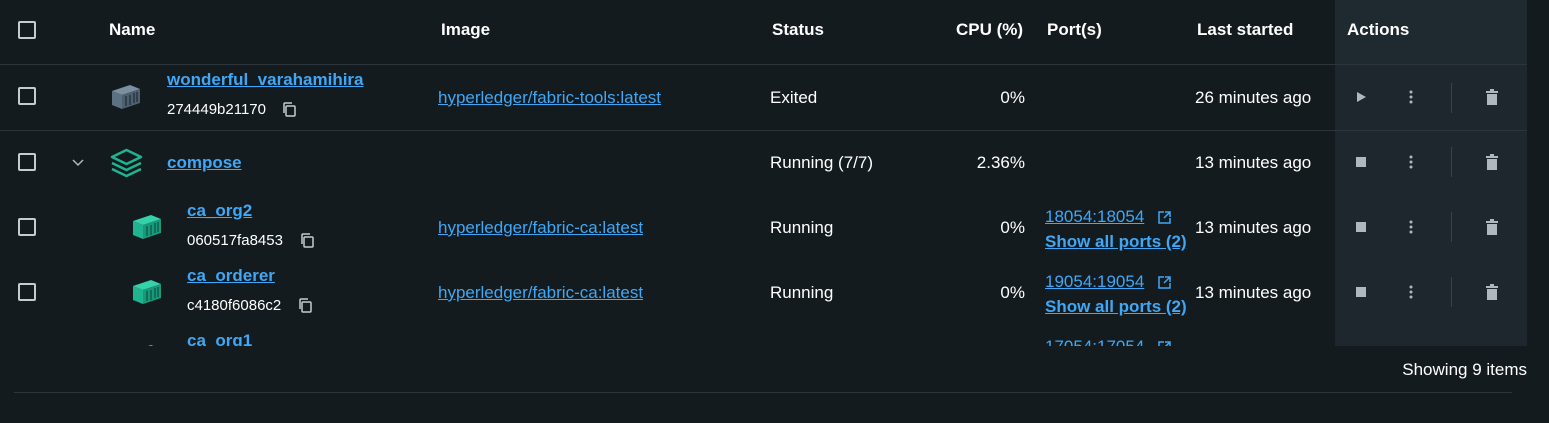 This screenshot has width=1549, height=423. I want to click on last-started: 26 minutes ago, so click(1253, 97).